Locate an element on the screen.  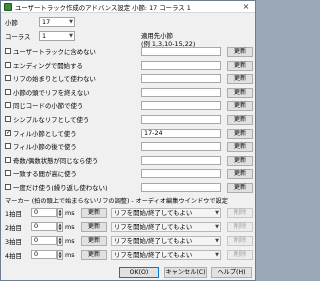
measure-value: 17 is located at coordinates (46, 22).